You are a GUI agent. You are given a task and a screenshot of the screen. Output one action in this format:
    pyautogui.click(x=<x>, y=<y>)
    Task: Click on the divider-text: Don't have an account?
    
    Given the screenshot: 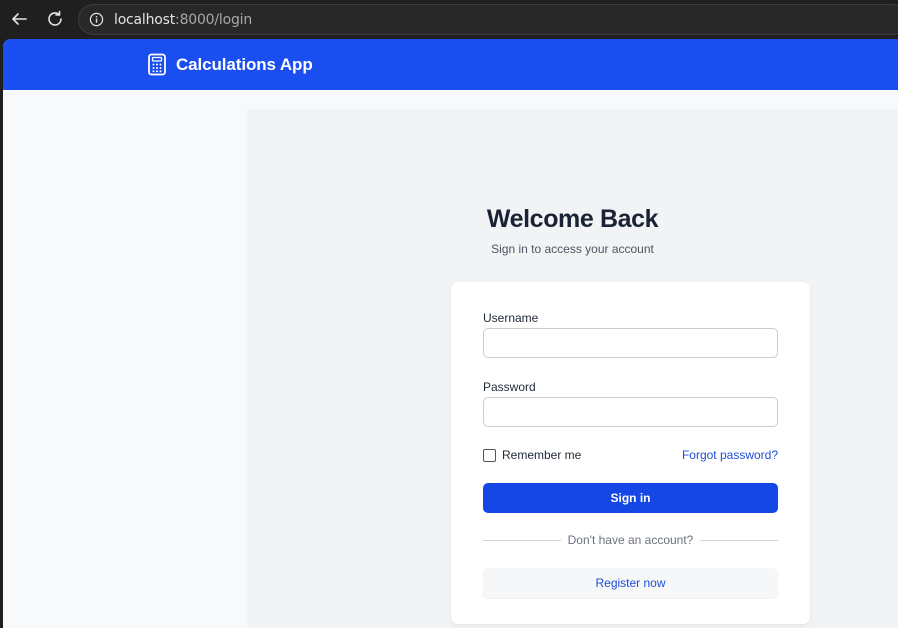 What is the action you would take?
    pyautogui.click(x=630, y=540)
    